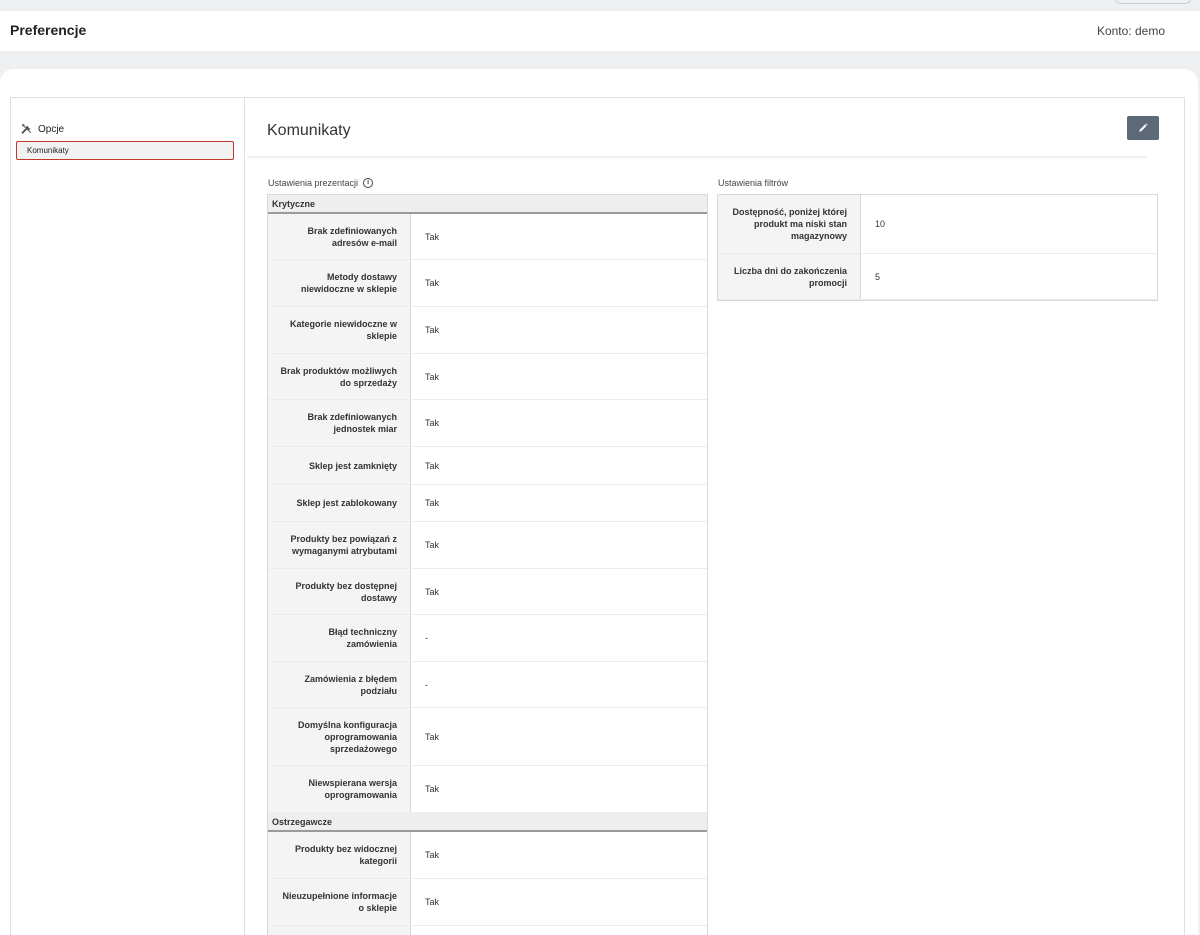 The width and height of the screenshot is (1200, 935). What do you see at coordinates (339, 236) in the screenshot?
I see `row-label: Brak zdefiniowanych adresów e-mail` at bounding box center [339, 236].